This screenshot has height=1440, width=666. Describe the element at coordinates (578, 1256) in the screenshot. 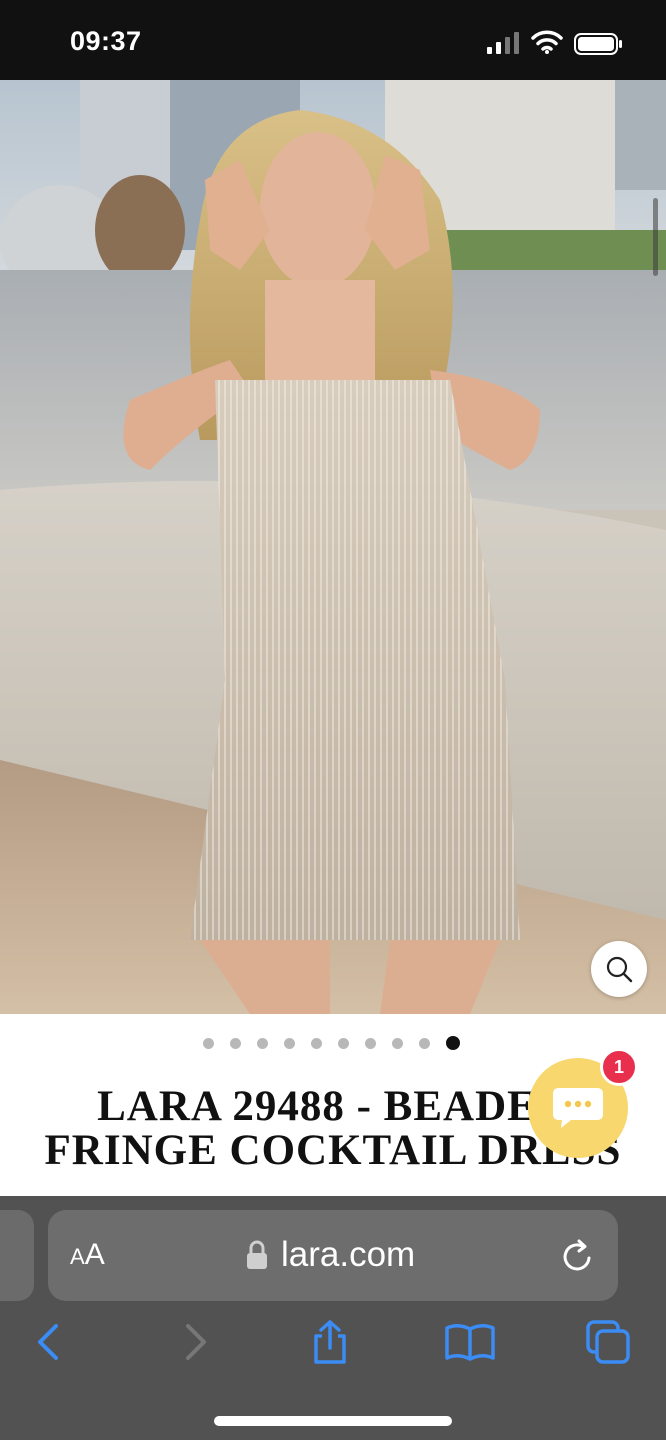

I see `reload-icon` at that location.